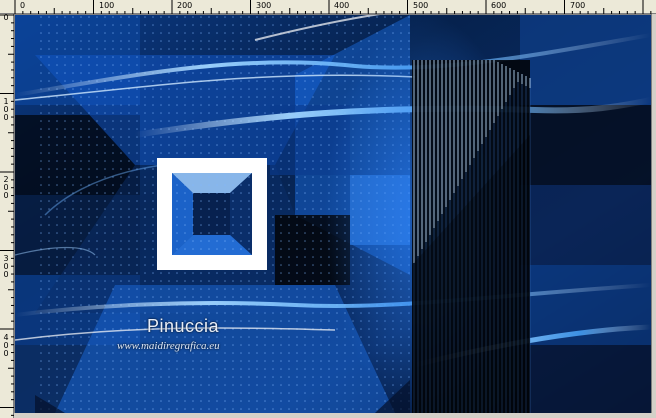  Describe the element at coordinates (6, 187) in the screenshot. I see `ruler-label-v200: 2 0 0` at that location.